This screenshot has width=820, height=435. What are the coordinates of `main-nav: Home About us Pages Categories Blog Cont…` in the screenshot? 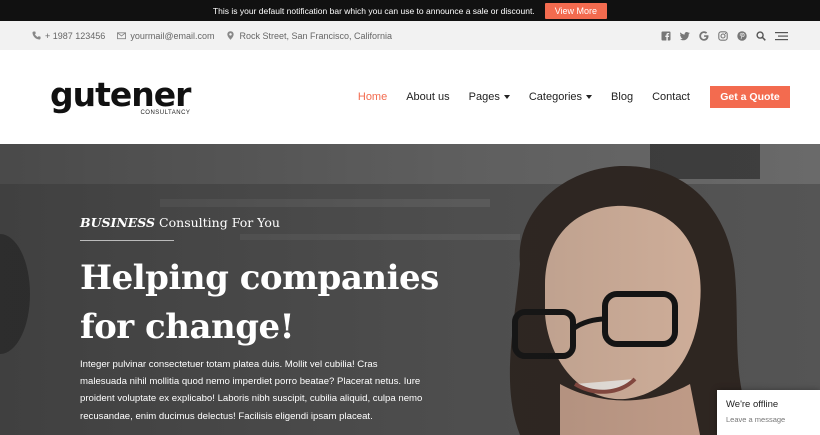 It's located at (564, 97).